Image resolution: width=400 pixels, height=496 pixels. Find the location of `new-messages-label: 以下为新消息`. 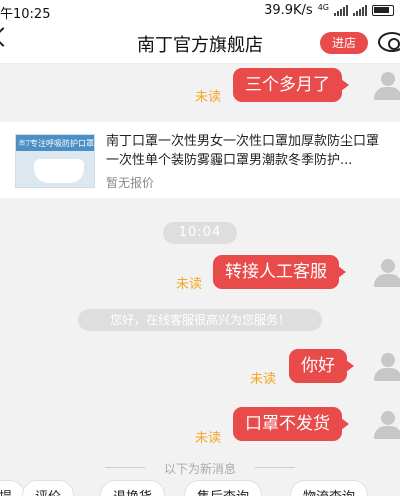

new-messages-label: 以下为新消息 is located at coordinates (199, 469).